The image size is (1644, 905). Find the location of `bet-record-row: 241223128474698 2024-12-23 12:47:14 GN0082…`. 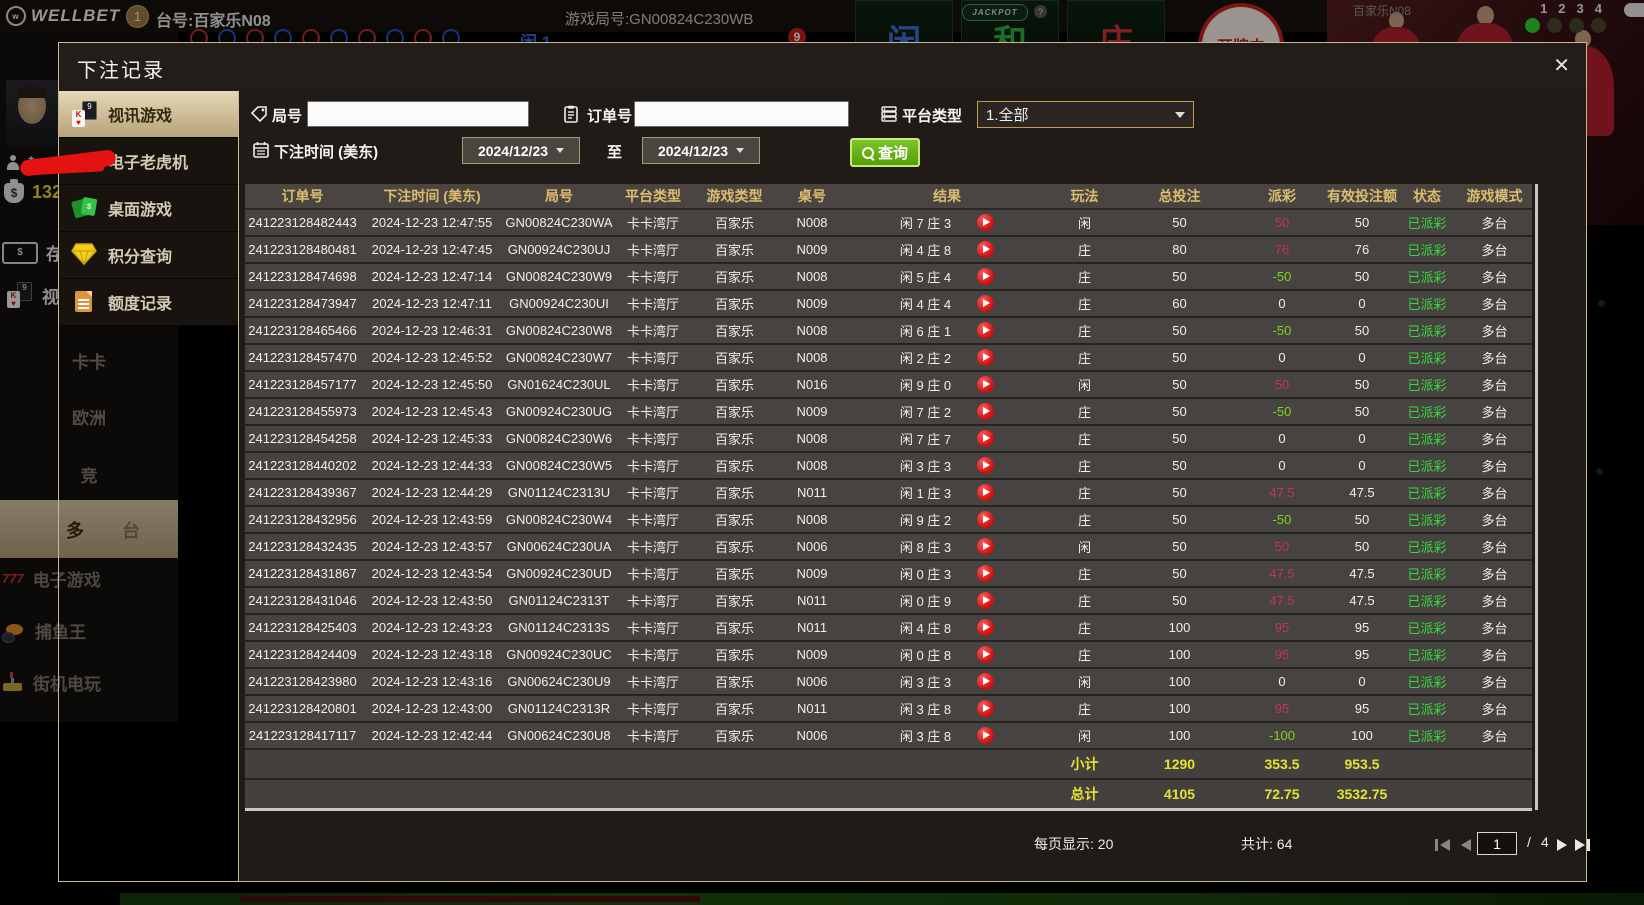

bet-record-row: 241223128474698 2024-12-23 12:47:14 GN0082… is located at coordinates (888, 277).